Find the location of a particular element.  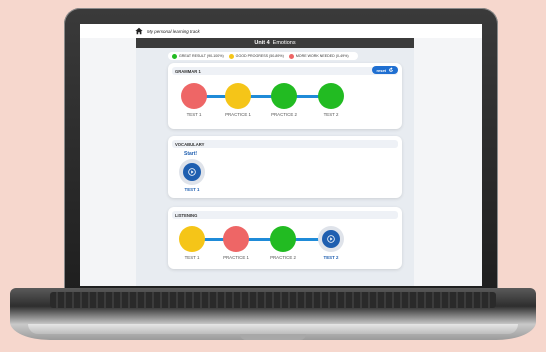

grammar-practice2-label: PRACTICE 2 is located at coordinates (284, 114).